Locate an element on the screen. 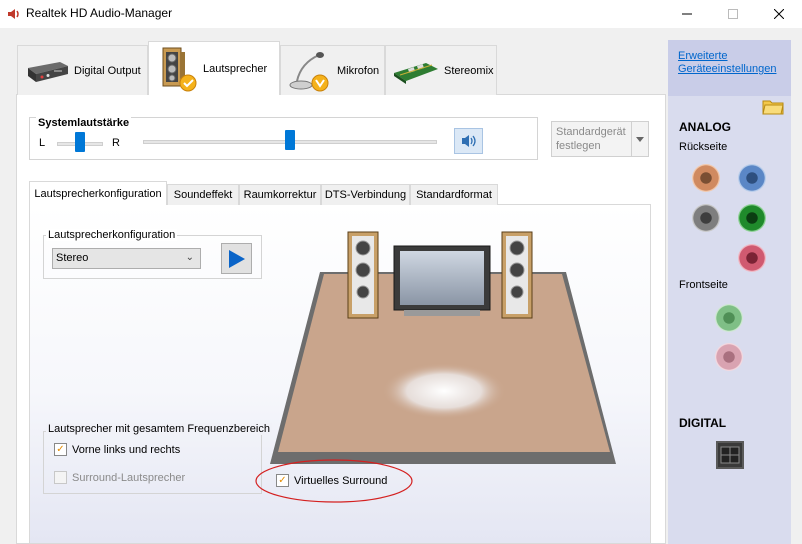  play-icon is located at coordinates (236, 258).